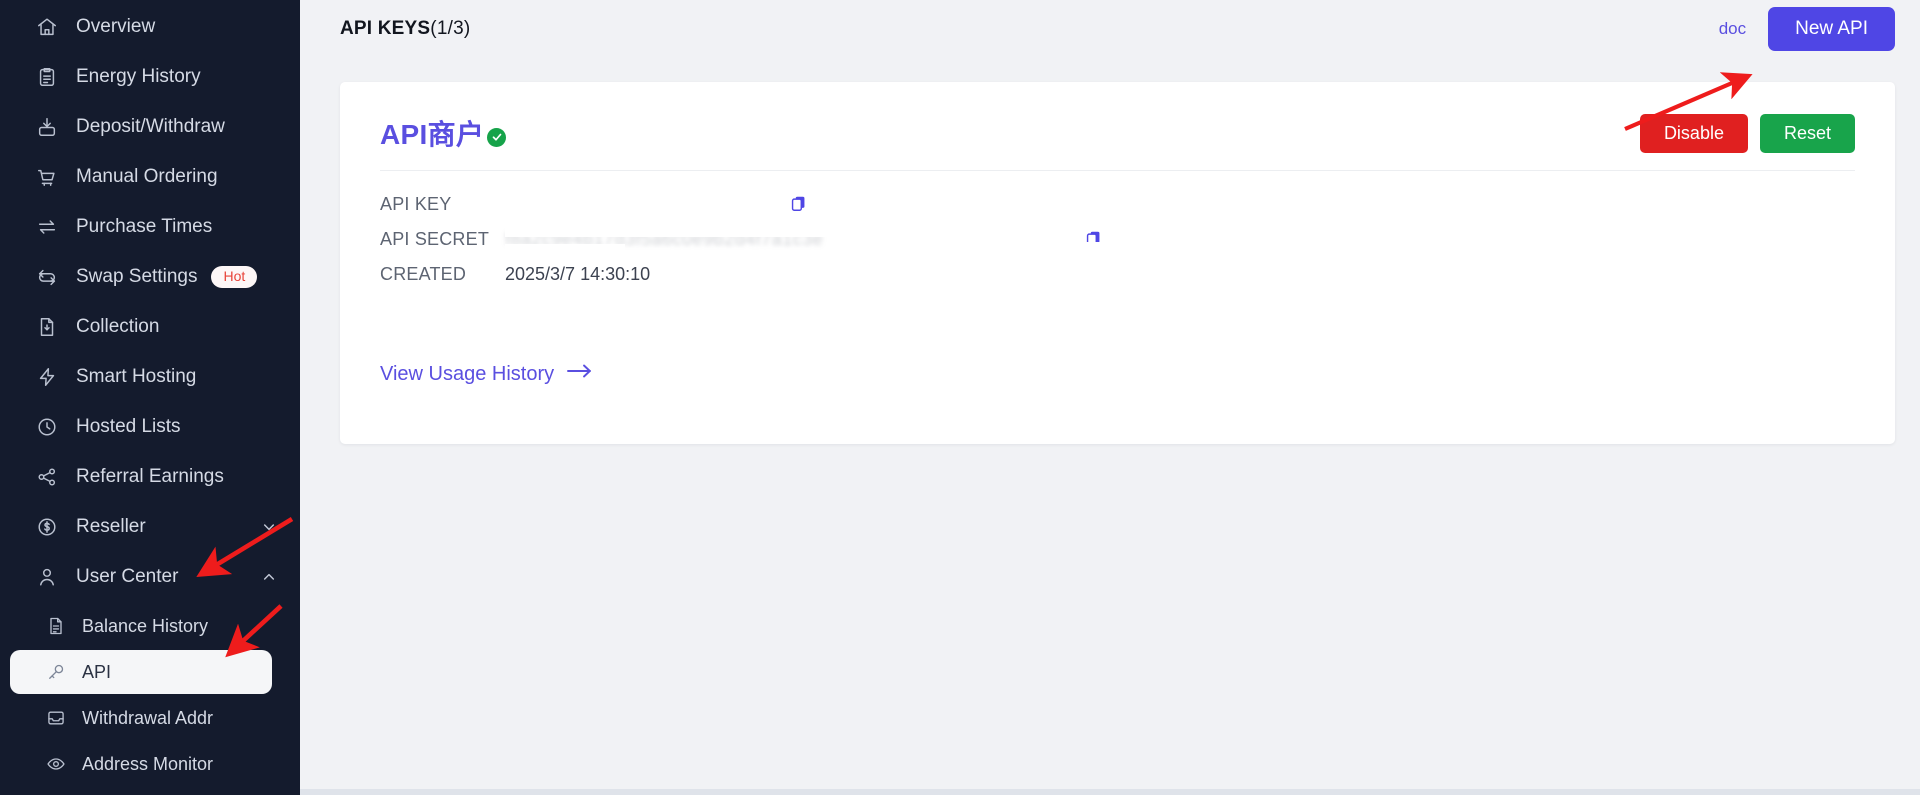 This screenshot has width=1920, height=795. Describe the element at coordinates (47, 577) in the screenshot. I see `user-icon` at that location.